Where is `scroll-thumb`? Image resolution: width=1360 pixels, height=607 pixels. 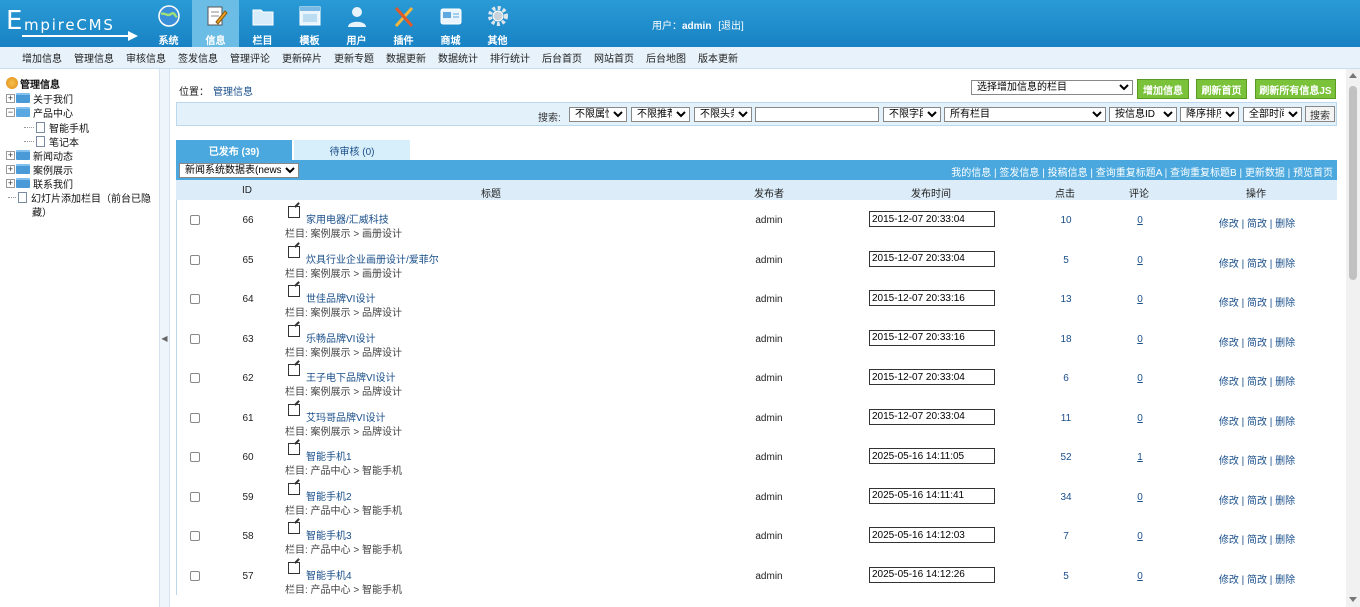
scroll-thumb is located at coordinates (1353, 183).